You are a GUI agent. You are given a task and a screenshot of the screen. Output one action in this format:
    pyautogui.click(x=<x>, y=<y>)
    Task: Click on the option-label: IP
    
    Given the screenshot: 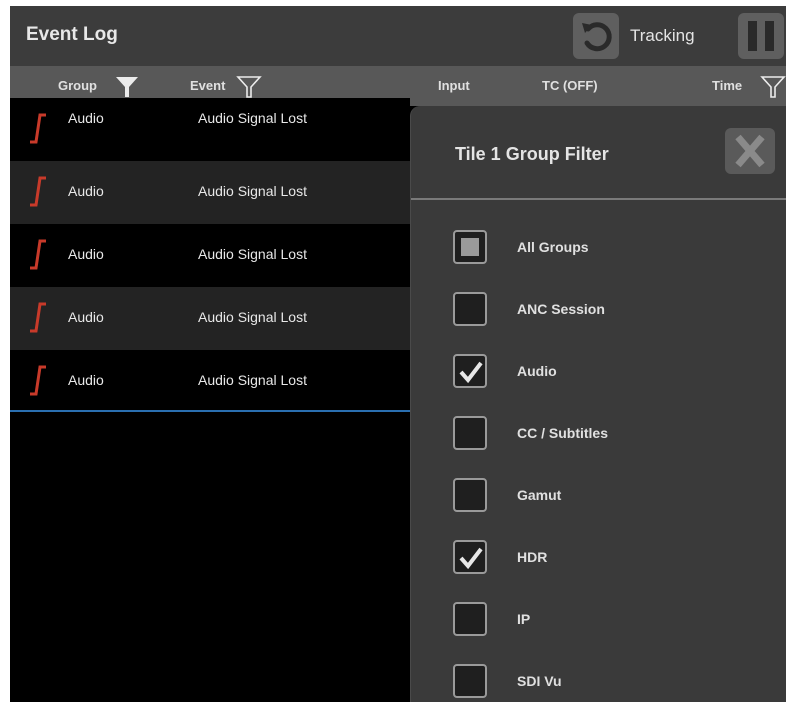 What is the action you would take?
    pyautogui.click(x=524, y=619)
    